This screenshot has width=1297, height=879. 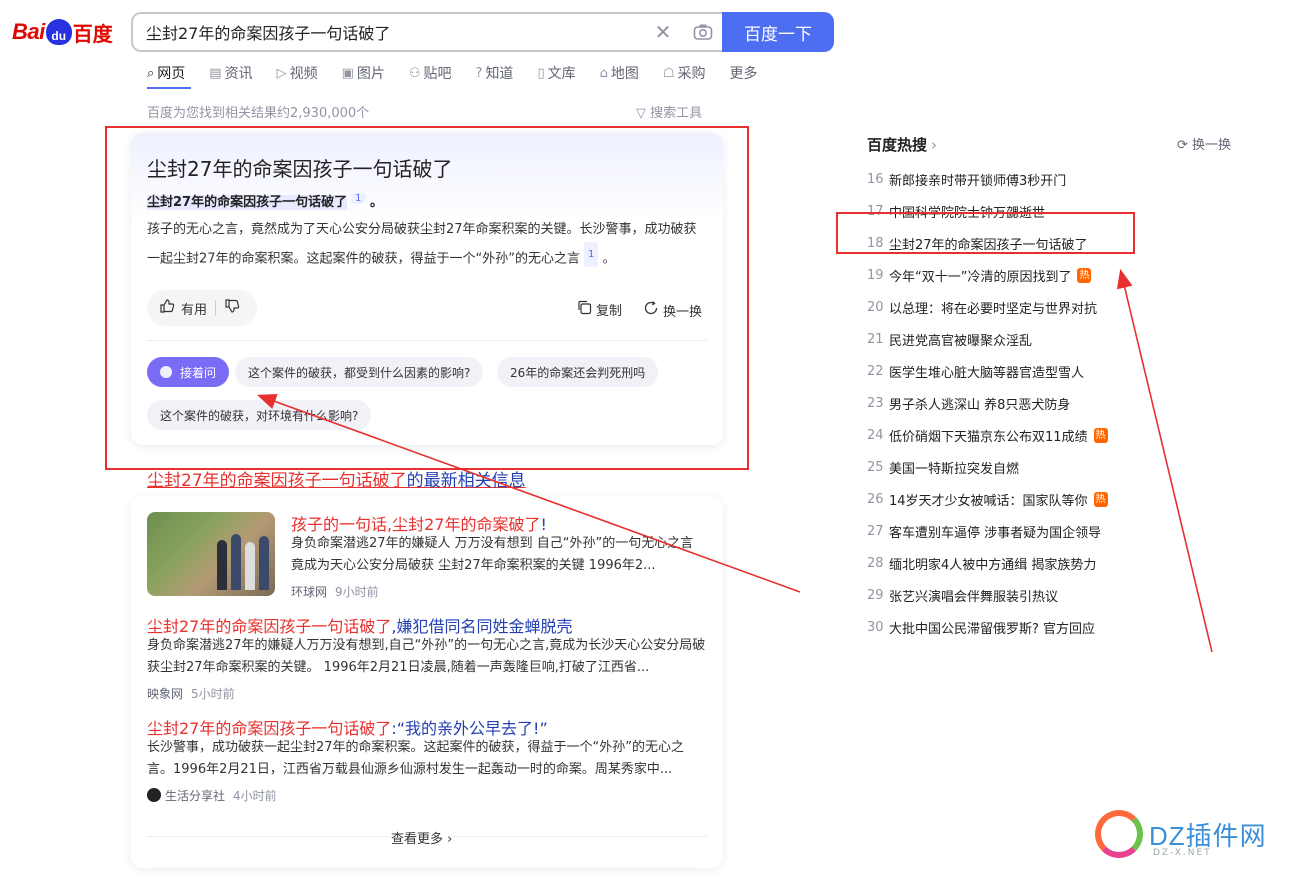 I want to click on hot-item-text: 民进党高官被曝聚众淫乱, so click(x=961, y=341).